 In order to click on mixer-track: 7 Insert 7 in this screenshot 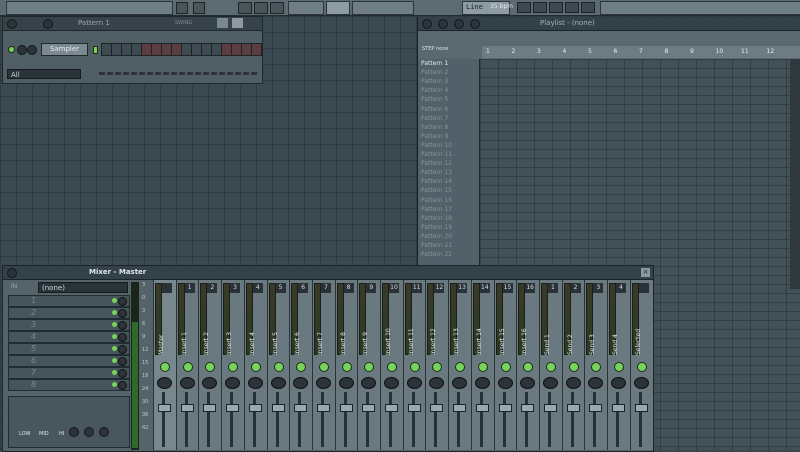, I will do `click(323, 365)`.